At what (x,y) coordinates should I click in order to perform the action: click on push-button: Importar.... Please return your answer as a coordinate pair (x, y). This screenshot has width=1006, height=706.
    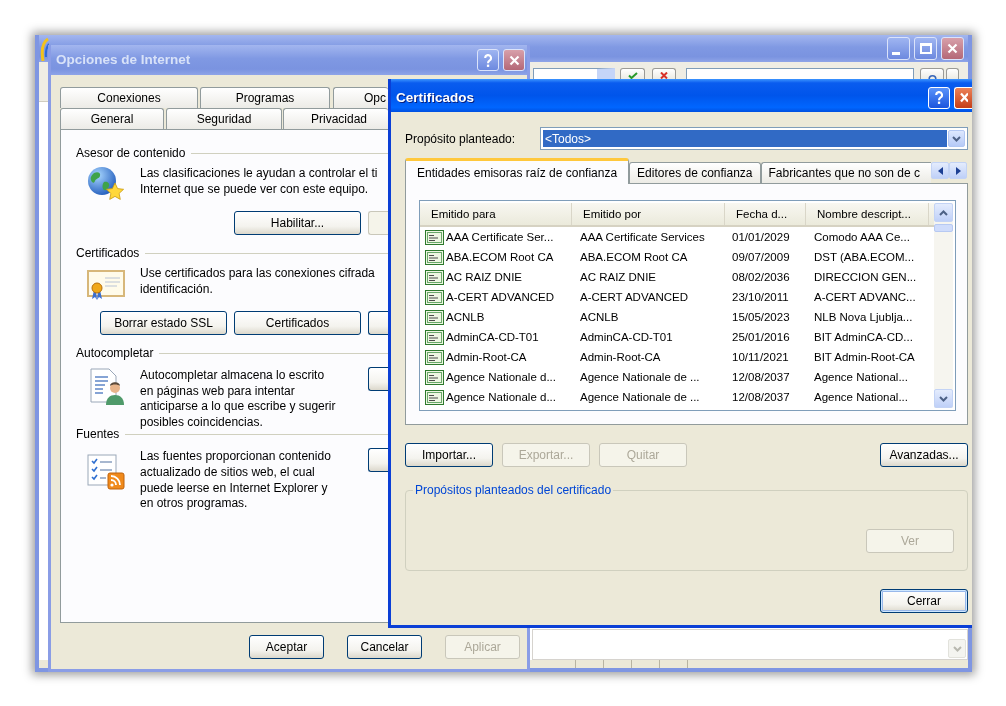
    Looking at the image, I should click on (449, 455).